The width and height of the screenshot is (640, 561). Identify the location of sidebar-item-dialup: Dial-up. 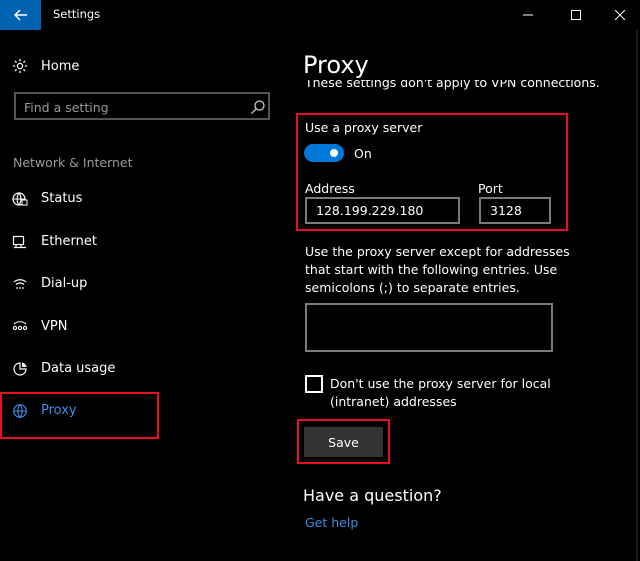
(137, 284).